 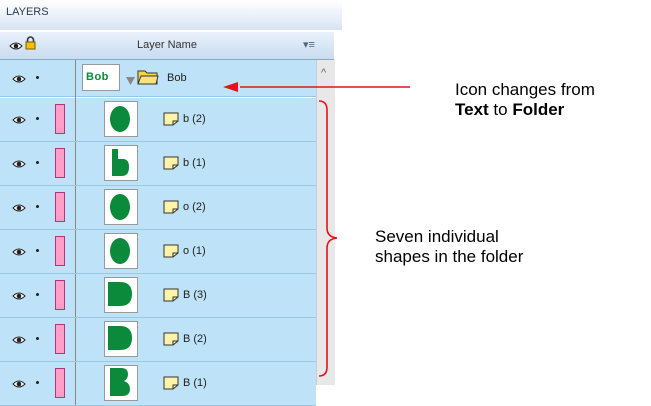 What do you see at coordinates (472, 109) in the screenshot?
I see `annotation-bold-text: Text` at bounding box center [472, 109].